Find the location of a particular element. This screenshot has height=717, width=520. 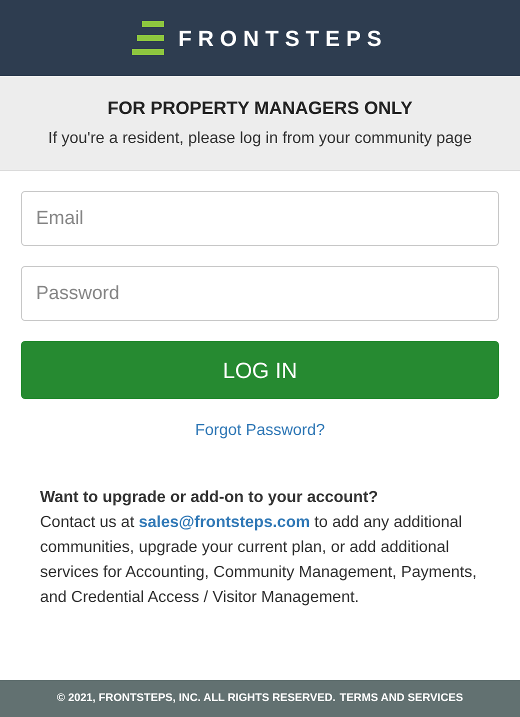

upsell-title: Want to upgrade or add-on to your account? is located at coordinates (210, 498).